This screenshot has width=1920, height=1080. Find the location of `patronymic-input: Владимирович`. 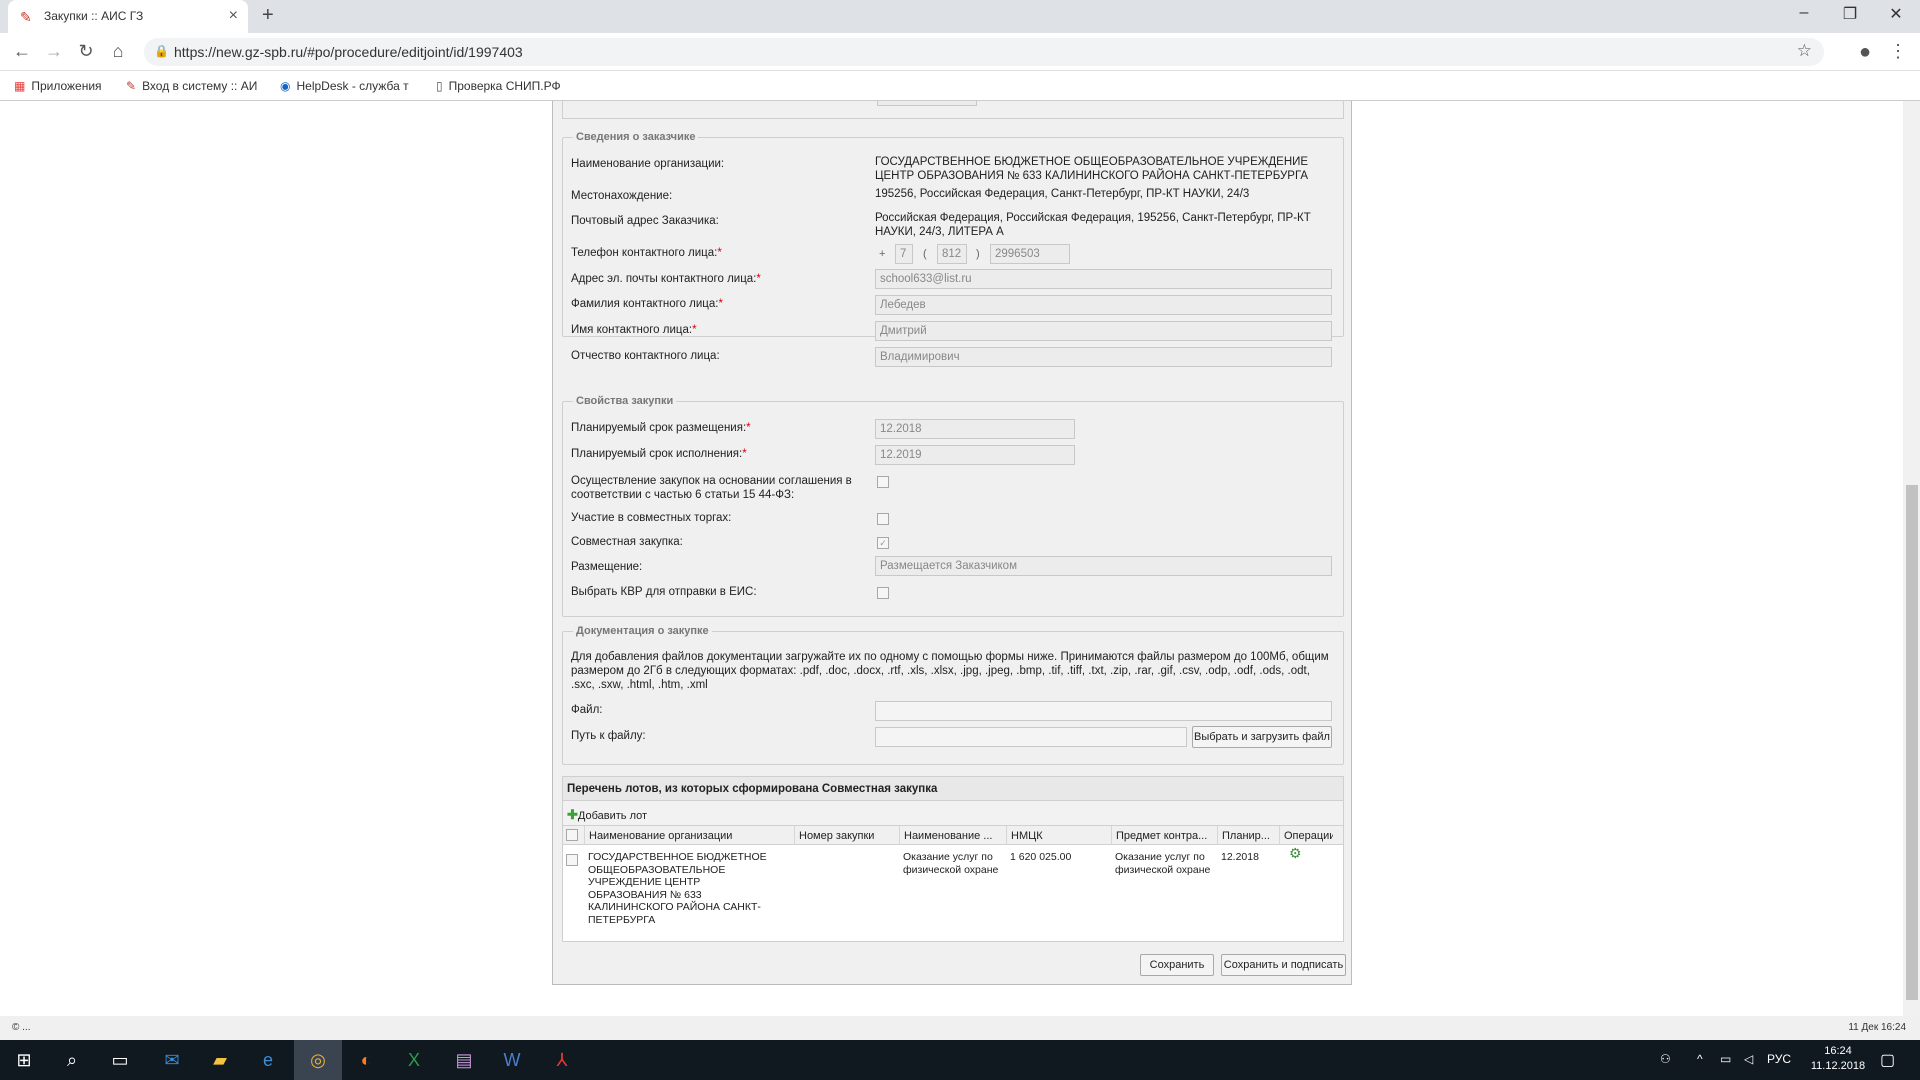

patronymic-input: Владимирович is located at coordinates (1103, 357).